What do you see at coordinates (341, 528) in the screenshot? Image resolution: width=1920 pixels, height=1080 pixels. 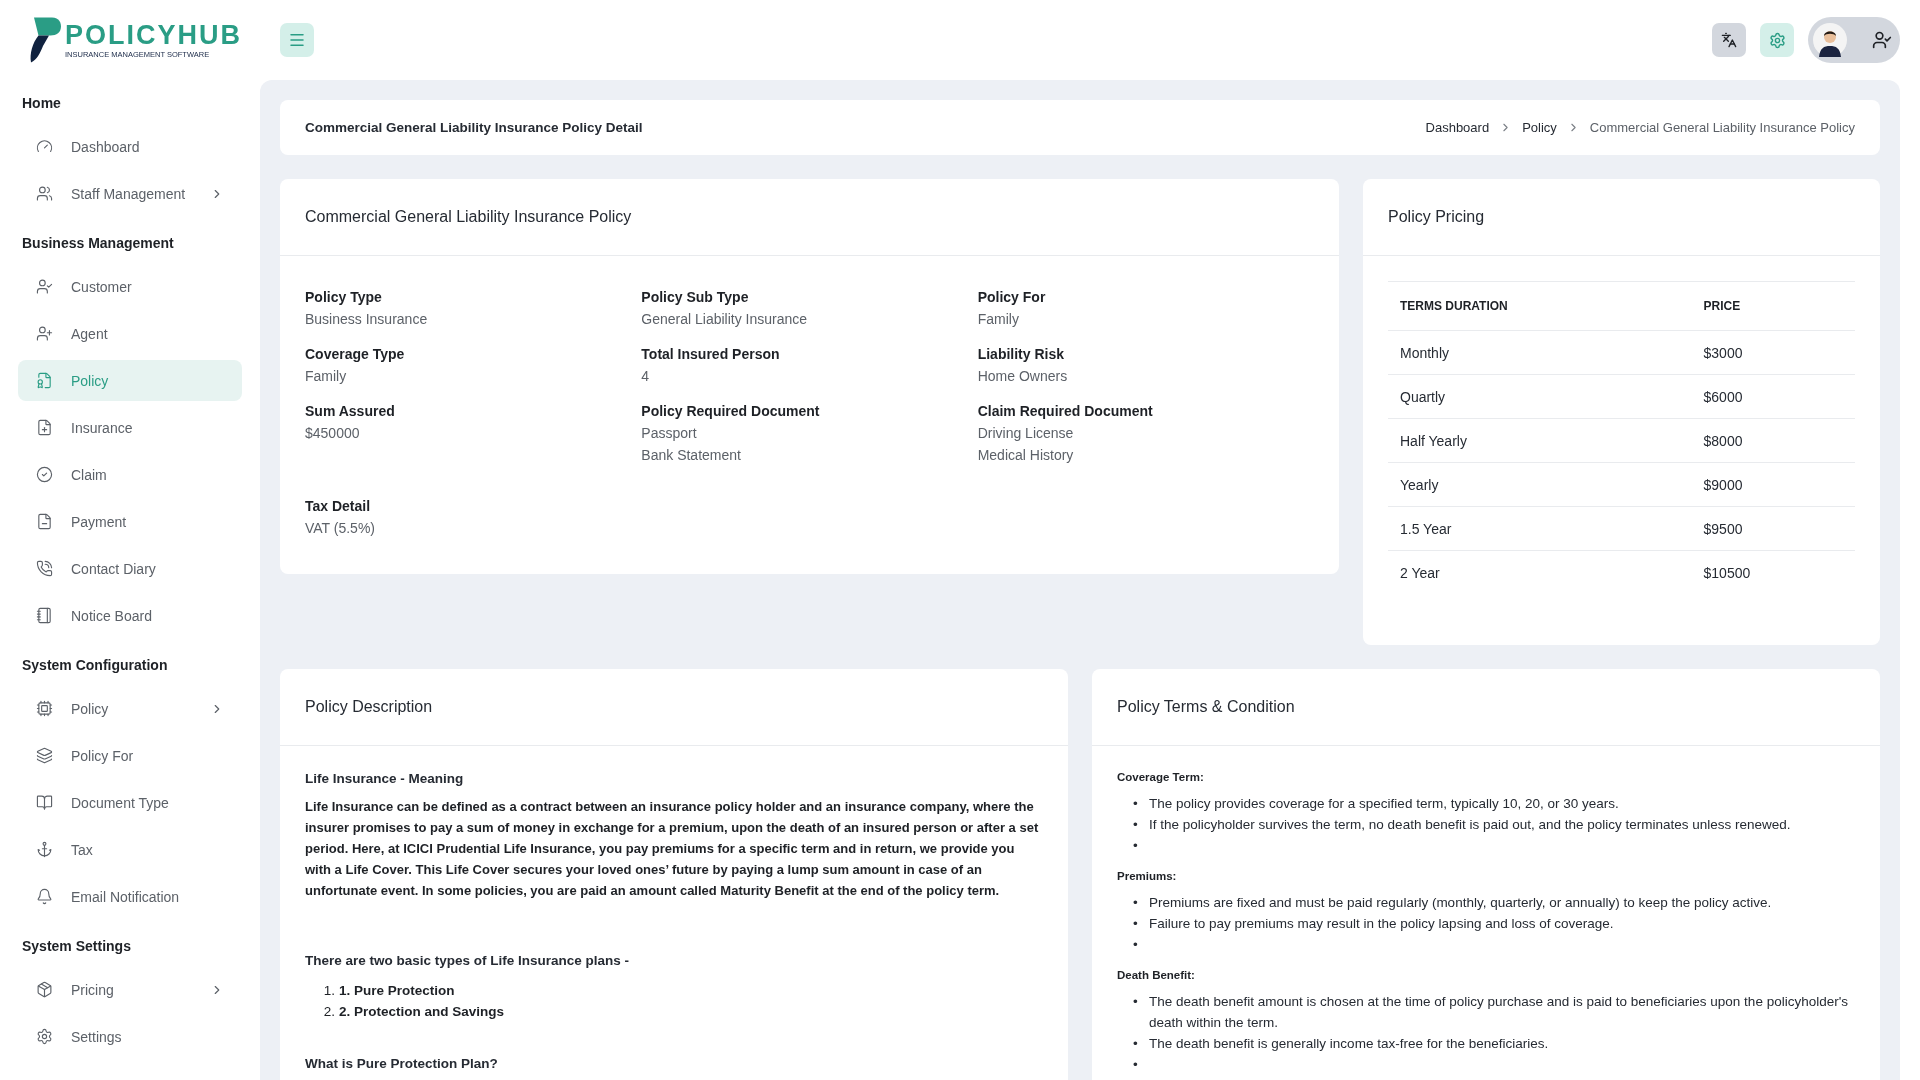 I see `field-value: VAT (5.5%)` at bounding box center [341, 528].